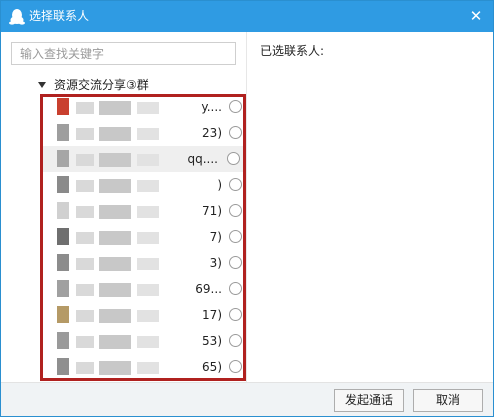 This screenshot has width=494, height=417. I want to click on dialog-footer: 发起通话 取消, so click(247, 399).